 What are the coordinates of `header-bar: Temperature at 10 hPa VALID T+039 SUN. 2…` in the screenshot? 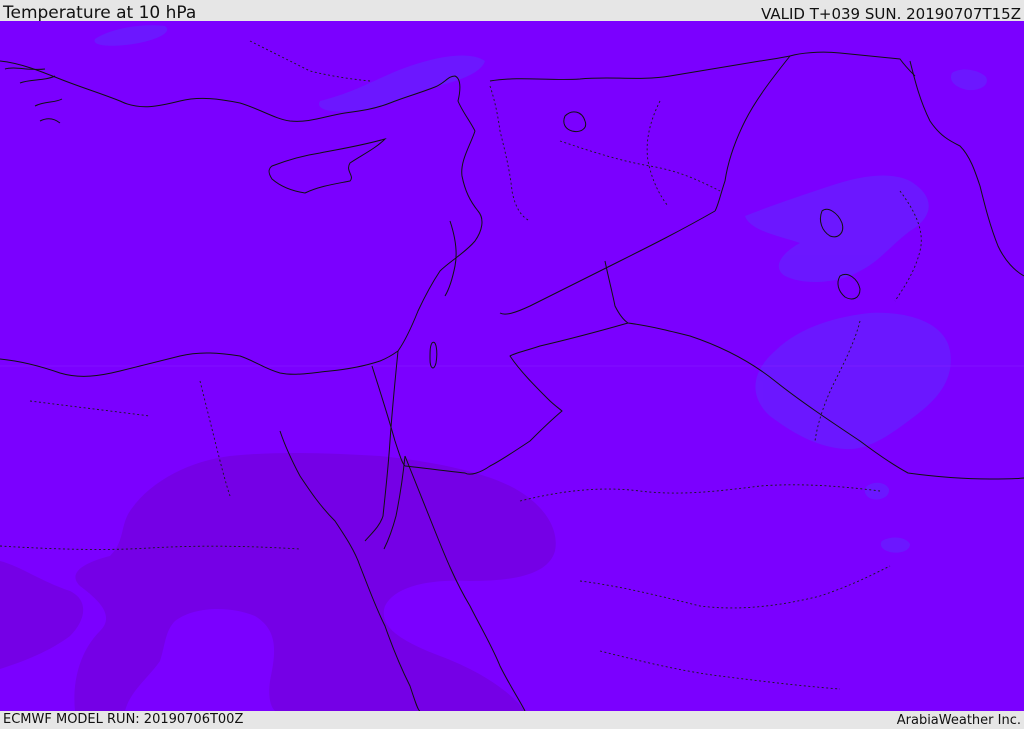 It's located at (512, 11).